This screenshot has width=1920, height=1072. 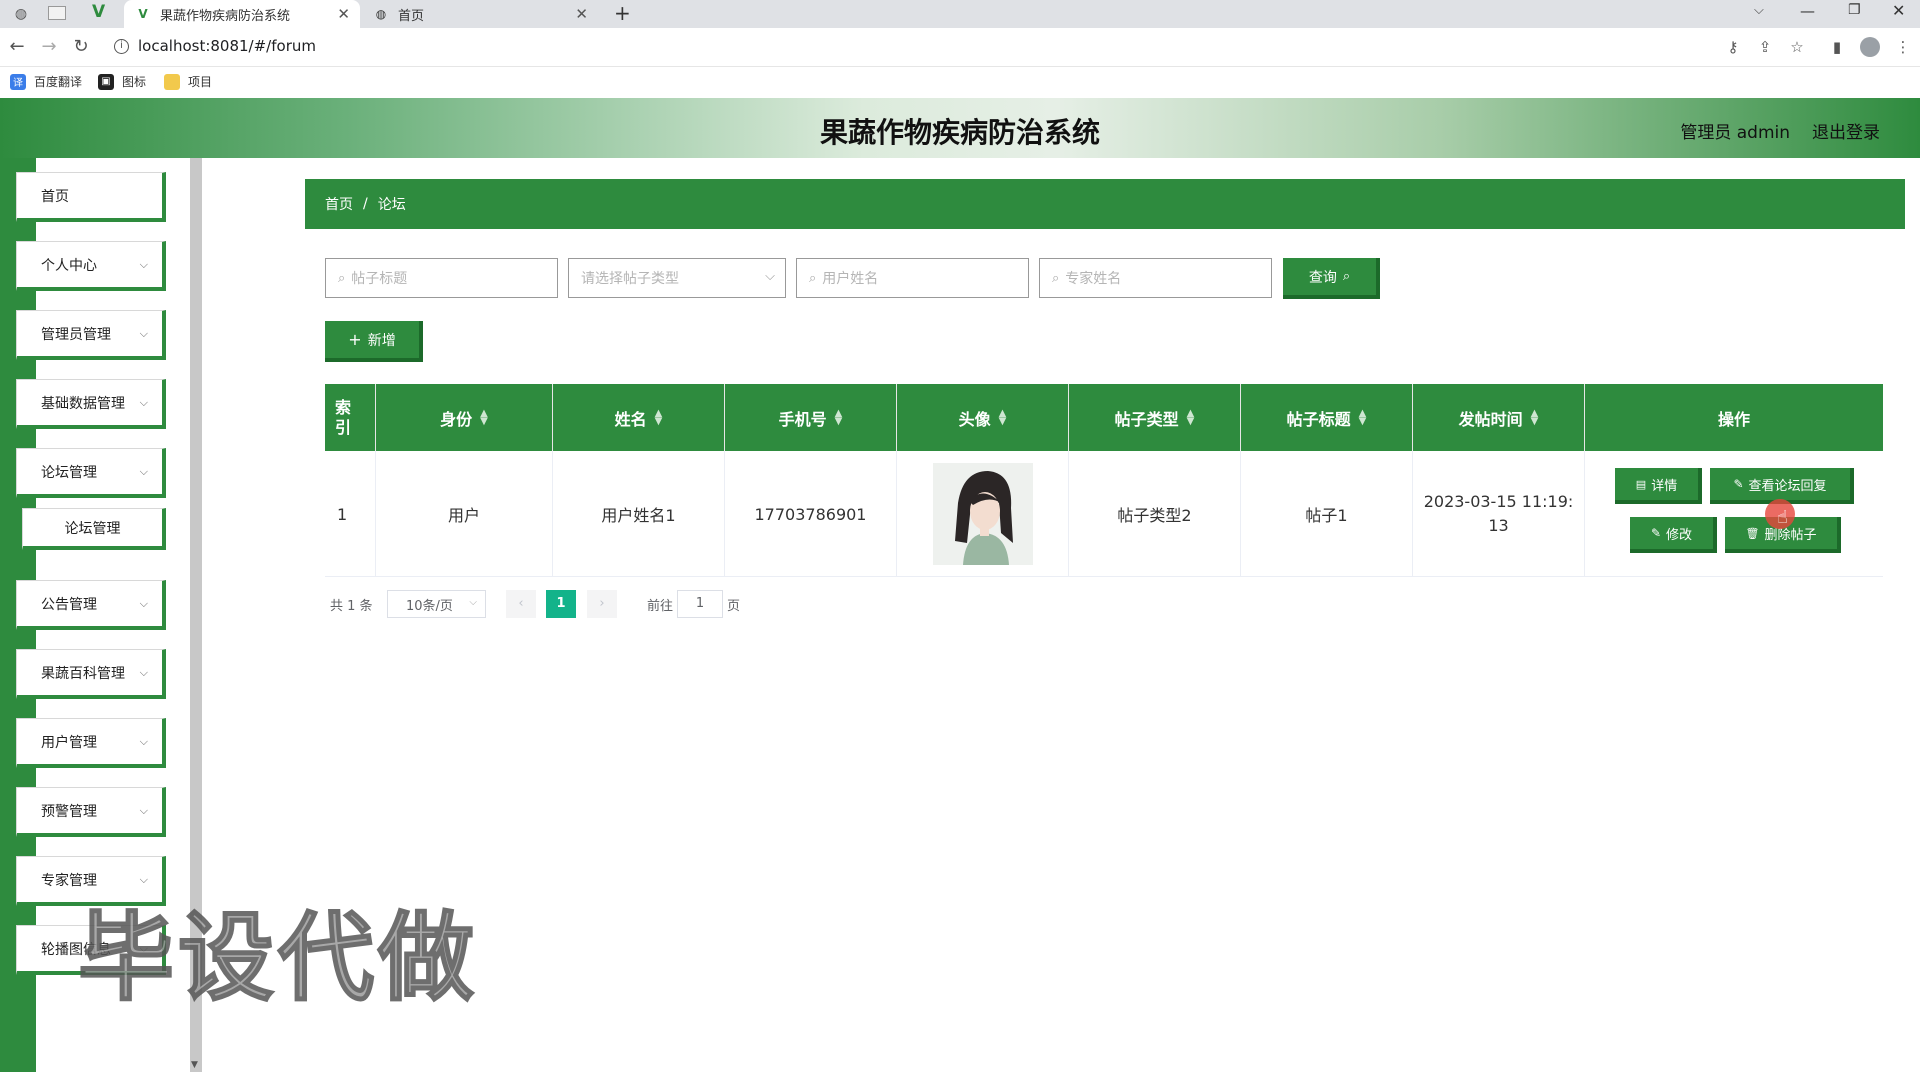 What do you see at coordinates (1733, 47) in the screenshot?
I see `key-icon: ⚷` at bounding box center [1733, 47].